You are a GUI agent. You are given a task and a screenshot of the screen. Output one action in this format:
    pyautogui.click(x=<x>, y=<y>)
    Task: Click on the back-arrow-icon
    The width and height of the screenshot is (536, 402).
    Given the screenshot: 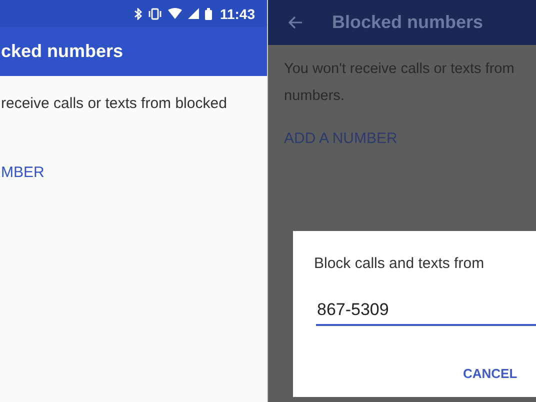 What is the action you would take?
    pyautogui.click(x=295, y=22)
    